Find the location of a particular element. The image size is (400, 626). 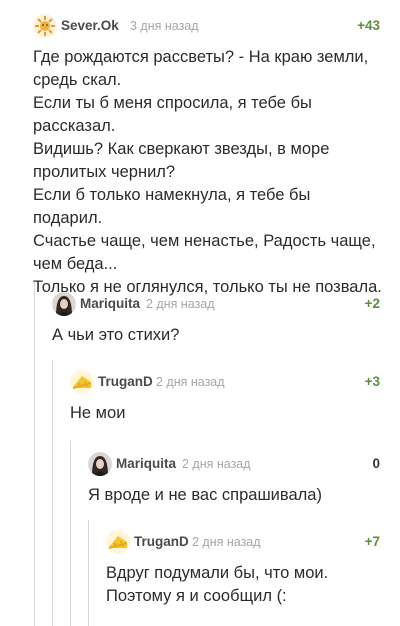

comment-rating: +3 is located at coordinates (372, 381).